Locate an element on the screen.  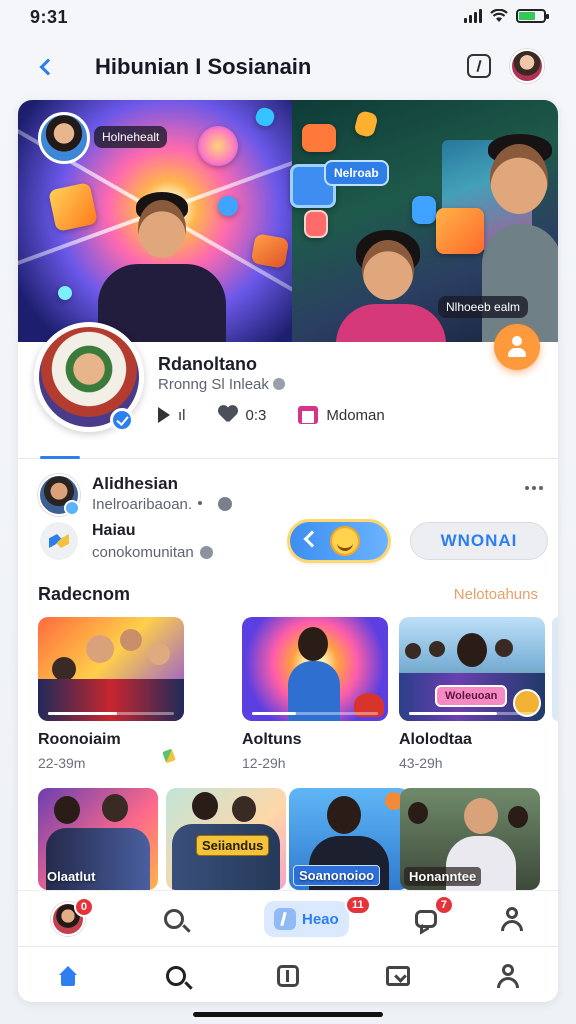
community-name: Haiau is located at coordinates (114, 530).